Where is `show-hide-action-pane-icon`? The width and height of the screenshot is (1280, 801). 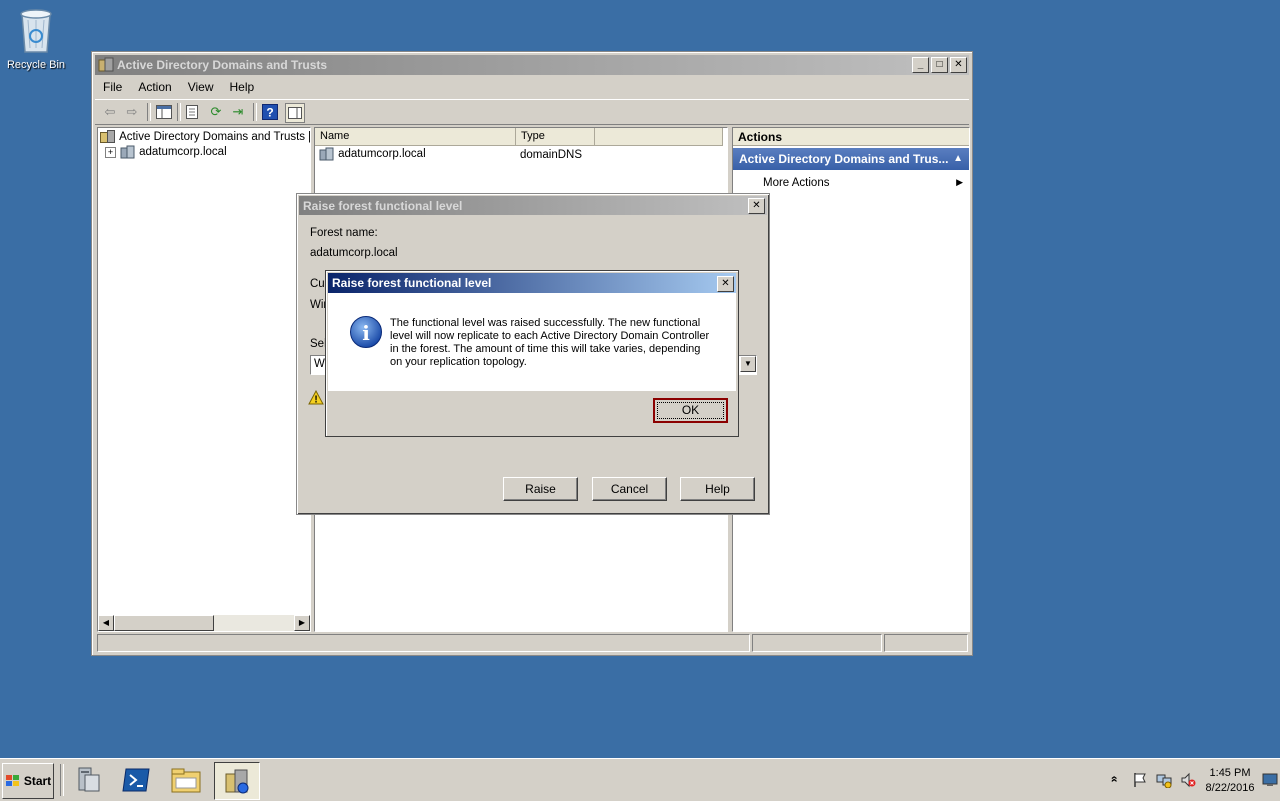
show-hide-action-pane-icon is located at coordinates (295, 113).